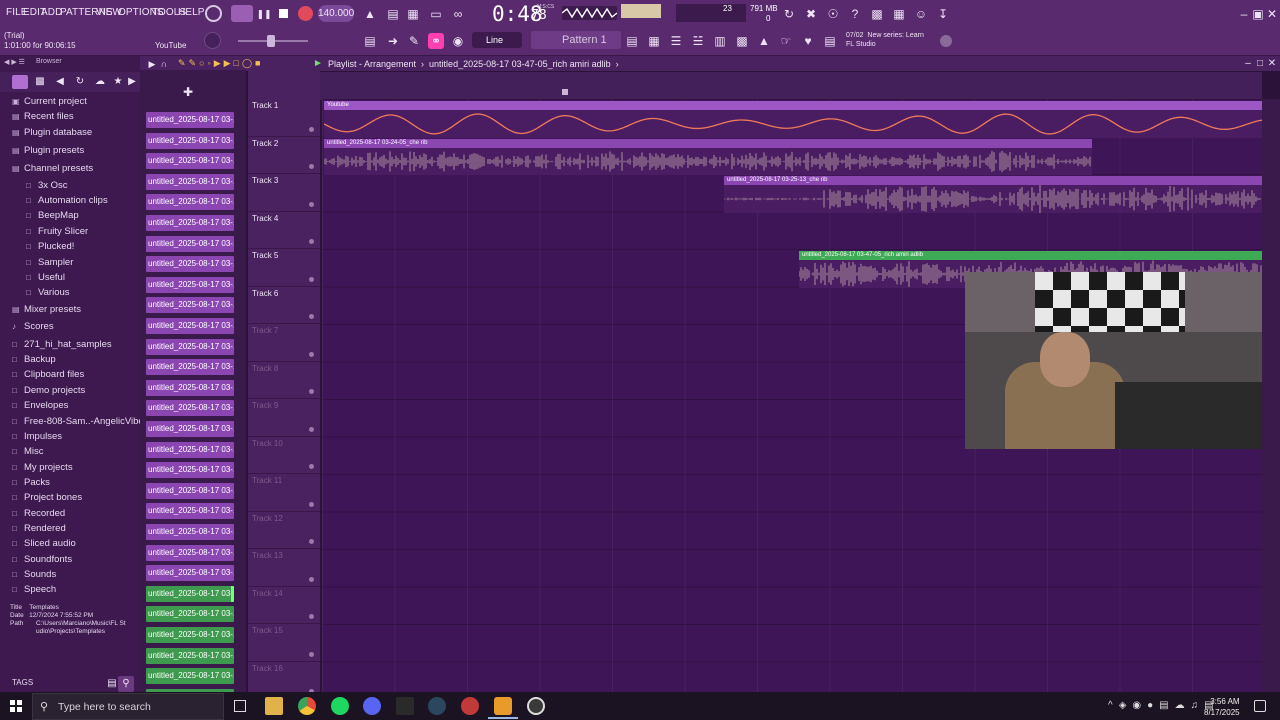 The height and width of the screenshot is (720, 1280). Describe the element at coordinates (993, 180) in the screenshot. I see `clip-che-rib-2-header: untitled_2025-08-17 03-25-13_che rib` at that location.